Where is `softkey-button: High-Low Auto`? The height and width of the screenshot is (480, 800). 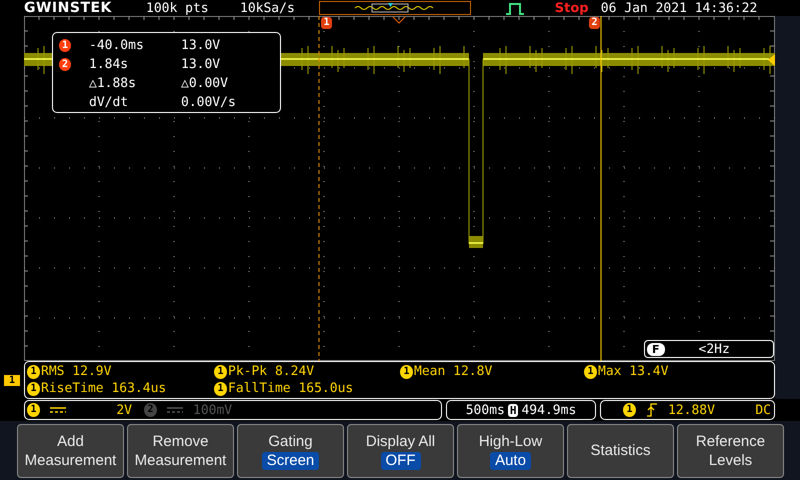 softkey-button: High-Low Auto is located at coordinates (510, 451).